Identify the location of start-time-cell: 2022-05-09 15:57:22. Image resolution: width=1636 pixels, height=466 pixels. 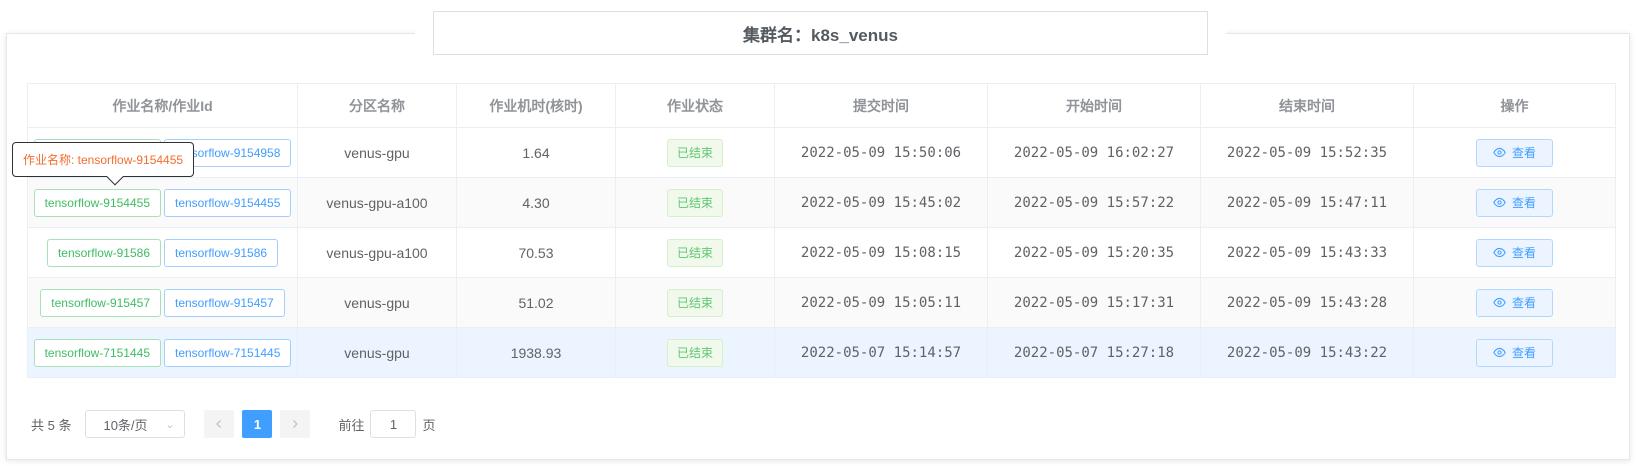
(1094, 202).